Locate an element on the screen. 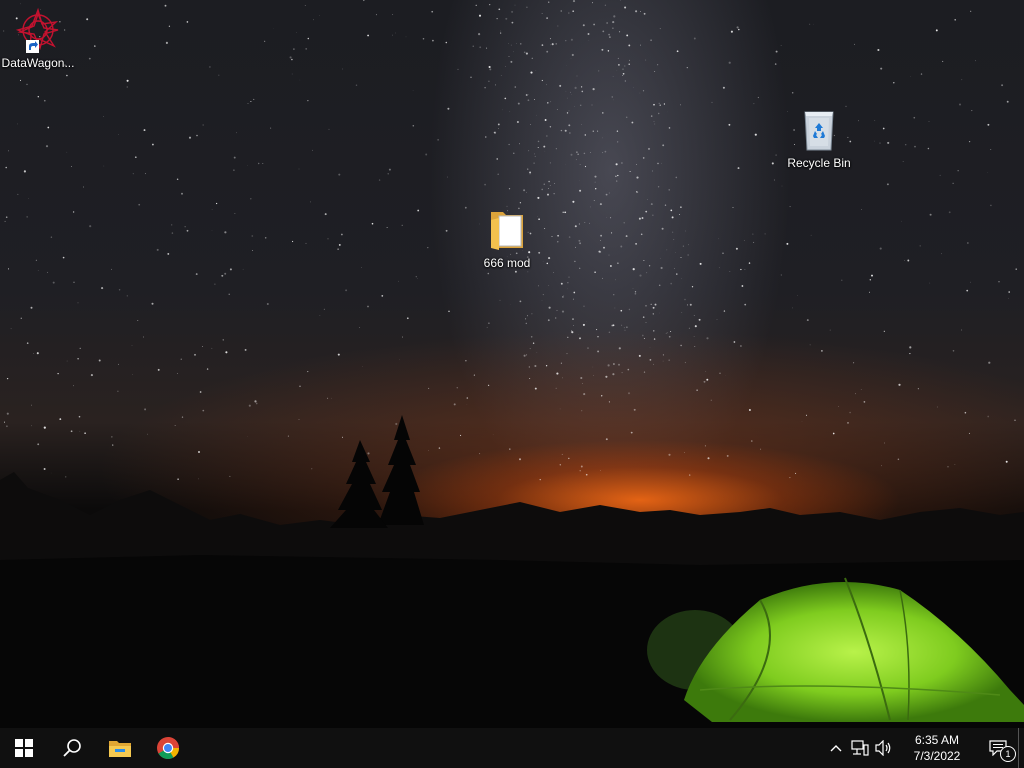 The width and height of the screenshot is (1024, 768). desktop-icon-recycle-bin: Recycle Bin is located at coordinates (819, 138).